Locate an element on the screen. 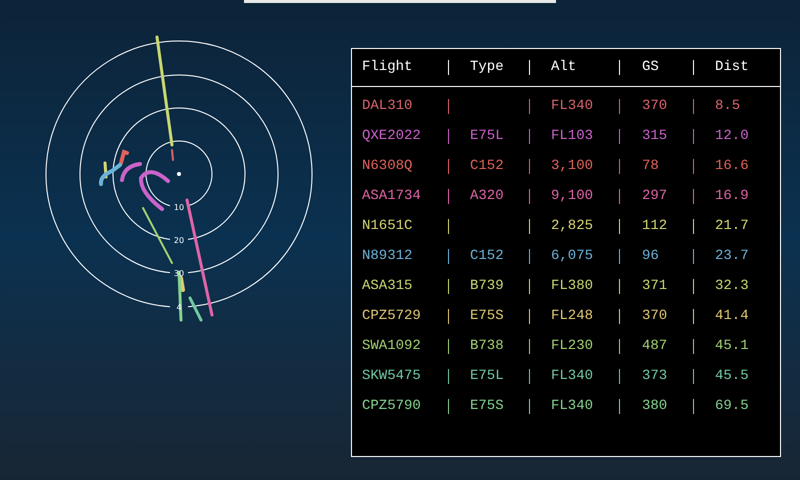 The width and height of the screenshot is (800, 480). table-cell-text: 6,075 is located at coordinates (572, 256).